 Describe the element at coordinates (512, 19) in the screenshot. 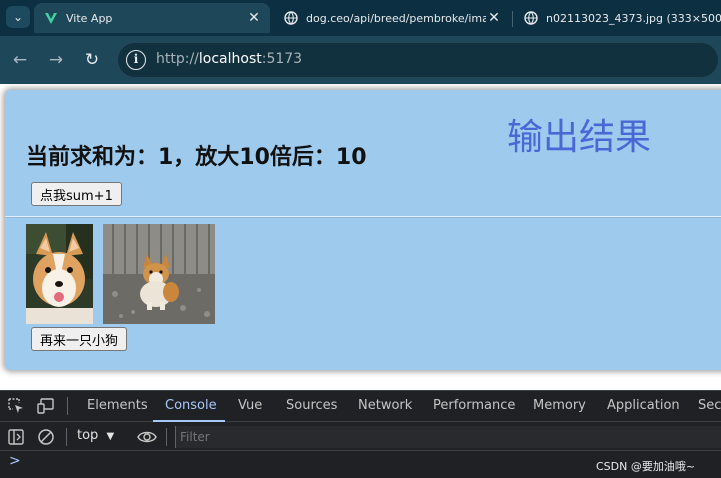

I see `tab-separator` at that location.